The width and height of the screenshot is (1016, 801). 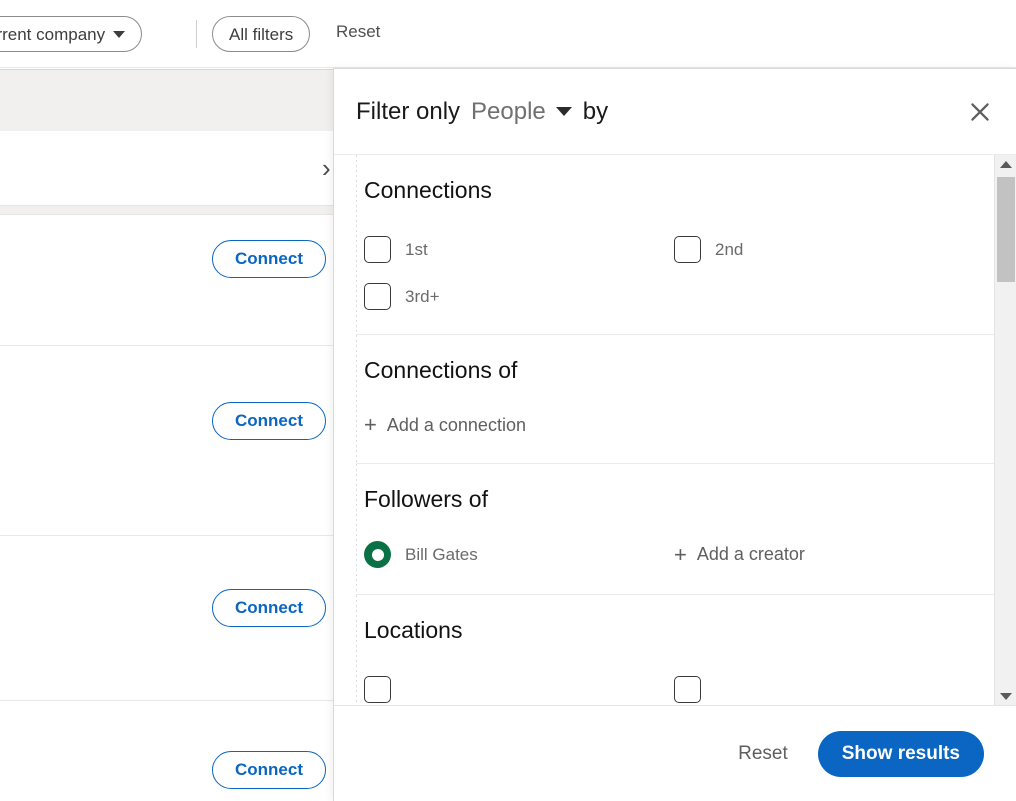 I want to click on scrollbar-thumb, so click(x=1006, y=229).